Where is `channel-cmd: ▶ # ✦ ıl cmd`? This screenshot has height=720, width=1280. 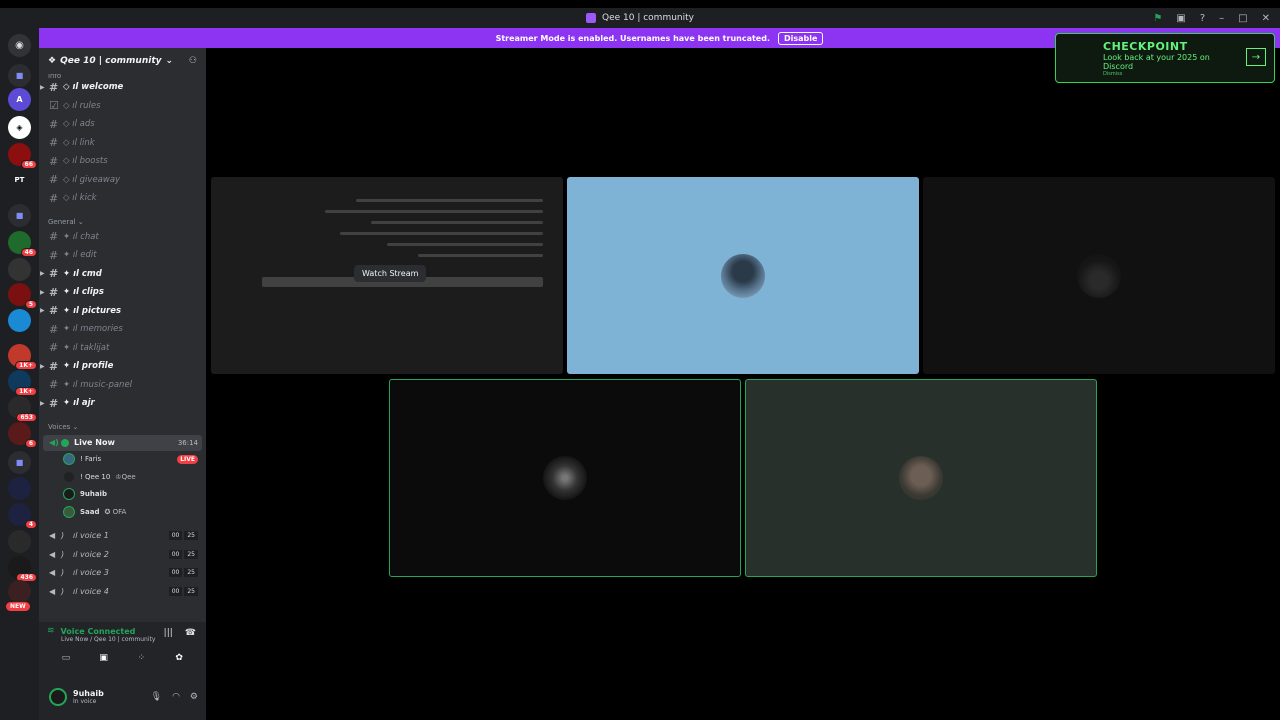
channel-cmd: ▶ # ✦ ıl cmd is located at coordinates (122, 274).